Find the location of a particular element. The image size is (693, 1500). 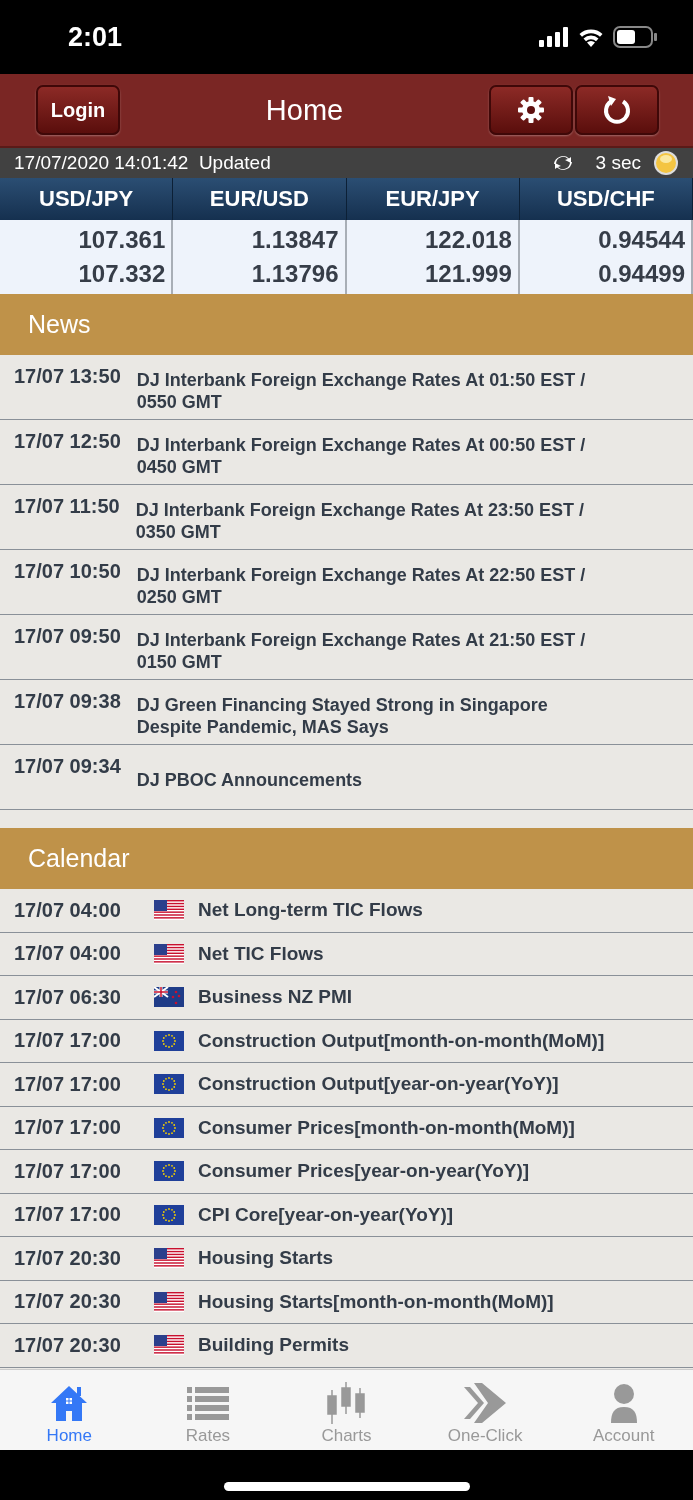

ask-price: 107.332 is located at coordinates (122, 274).